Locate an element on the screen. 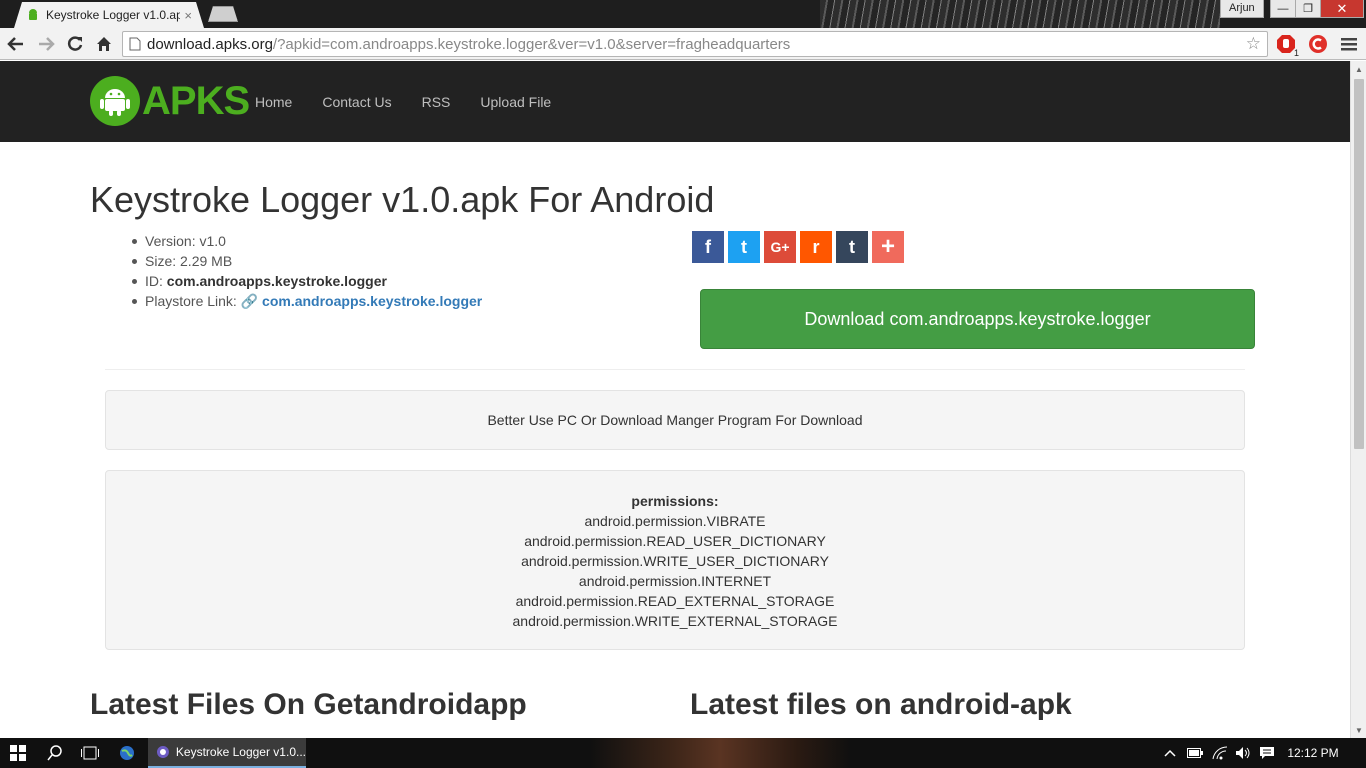  nav-home: Home is located at coordinates (273, 102).